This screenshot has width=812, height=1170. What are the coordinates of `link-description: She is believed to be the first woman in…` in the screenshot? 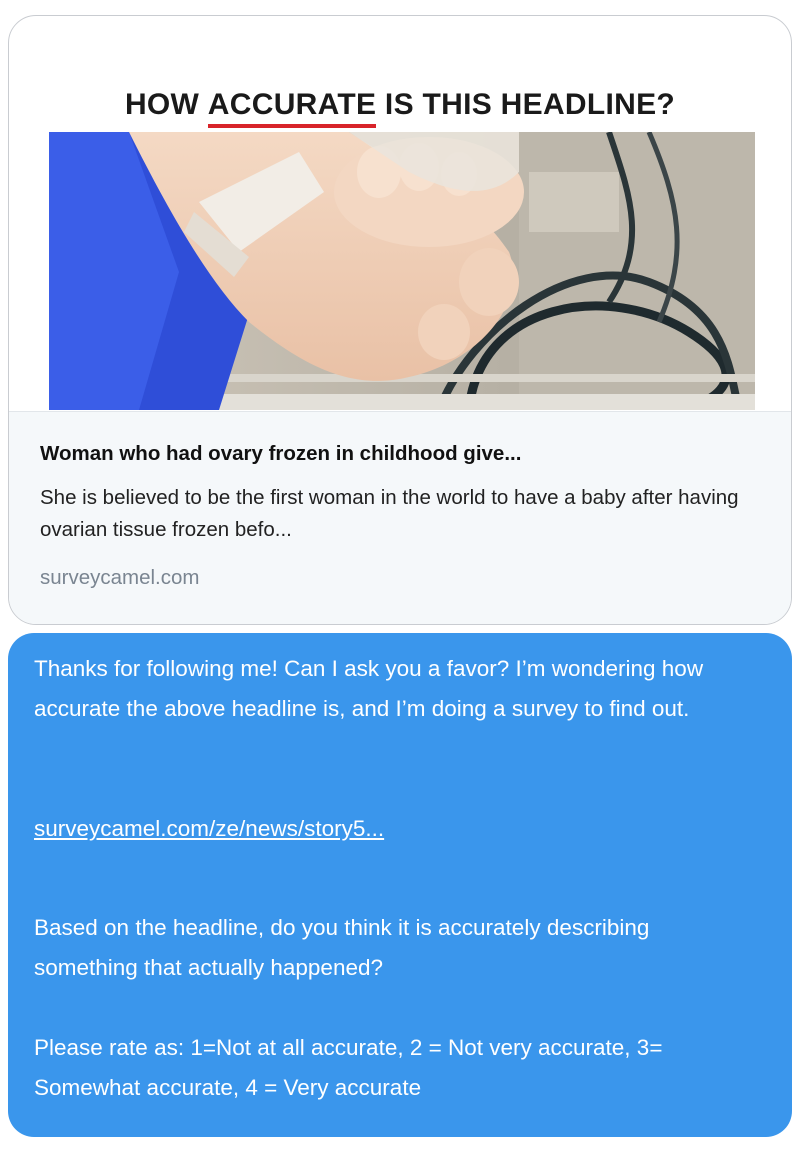 It's located at (389, 513).